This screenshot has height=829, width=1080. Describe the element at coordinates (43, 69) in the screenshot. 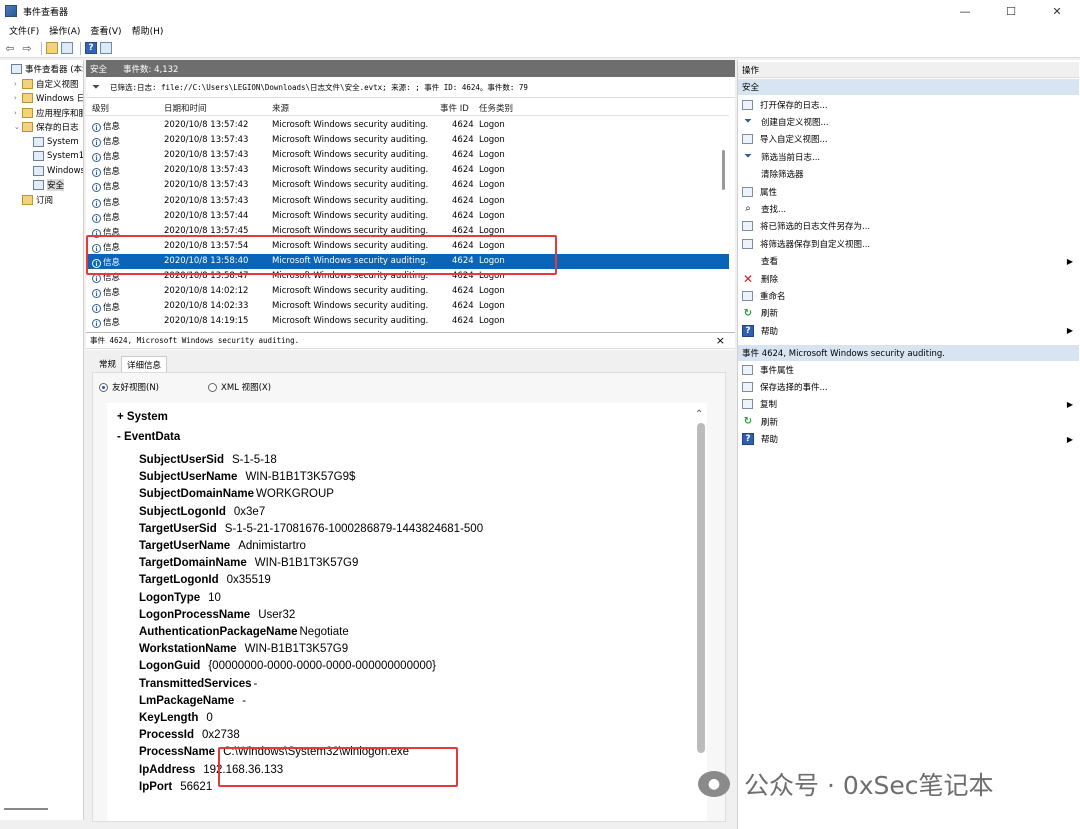

I see `tree-item: 事件查看器 (本地)` at that location.